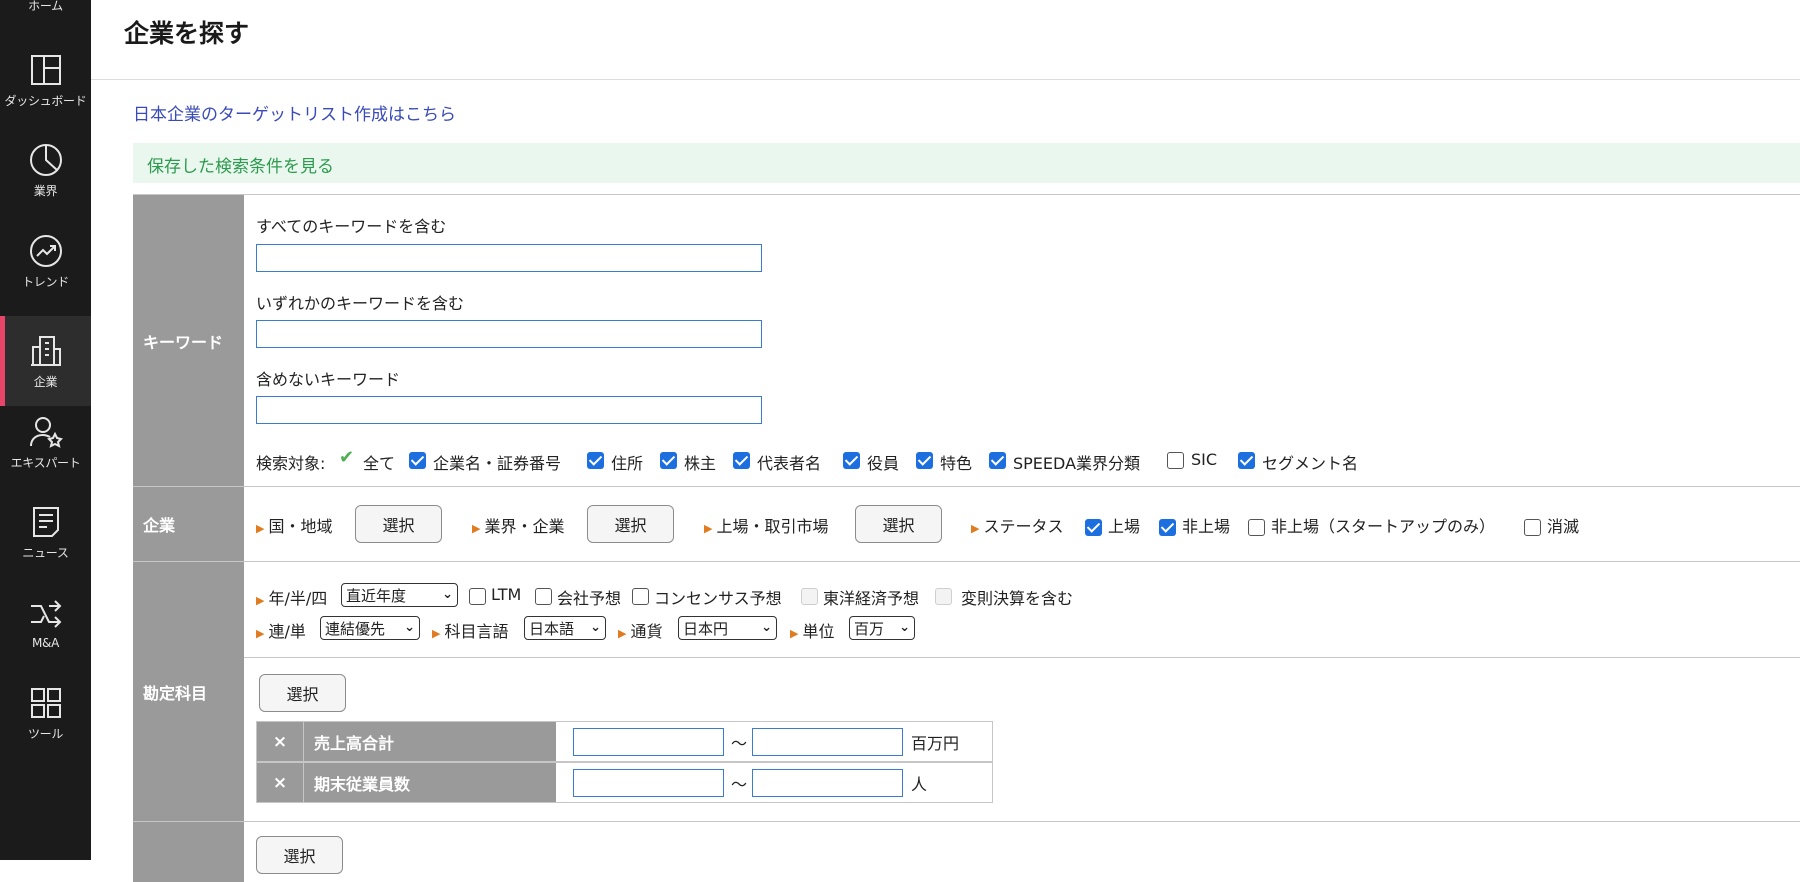 This screenshot has width=1800, height=882. What do you see at coordinates (45, 521) in the screenshot?
I see `news-icon` at bounding box center [45, 521].